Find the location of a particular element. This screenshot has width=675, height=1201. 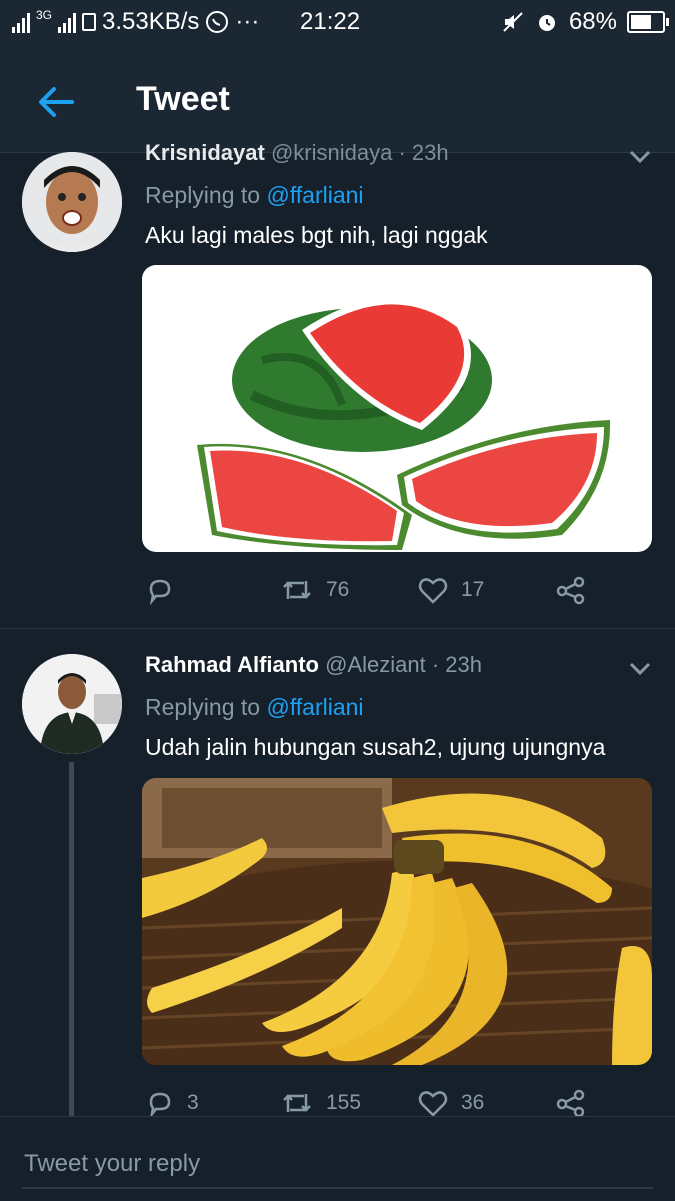

whatsapp-icon is located at coordinates (217, 22).